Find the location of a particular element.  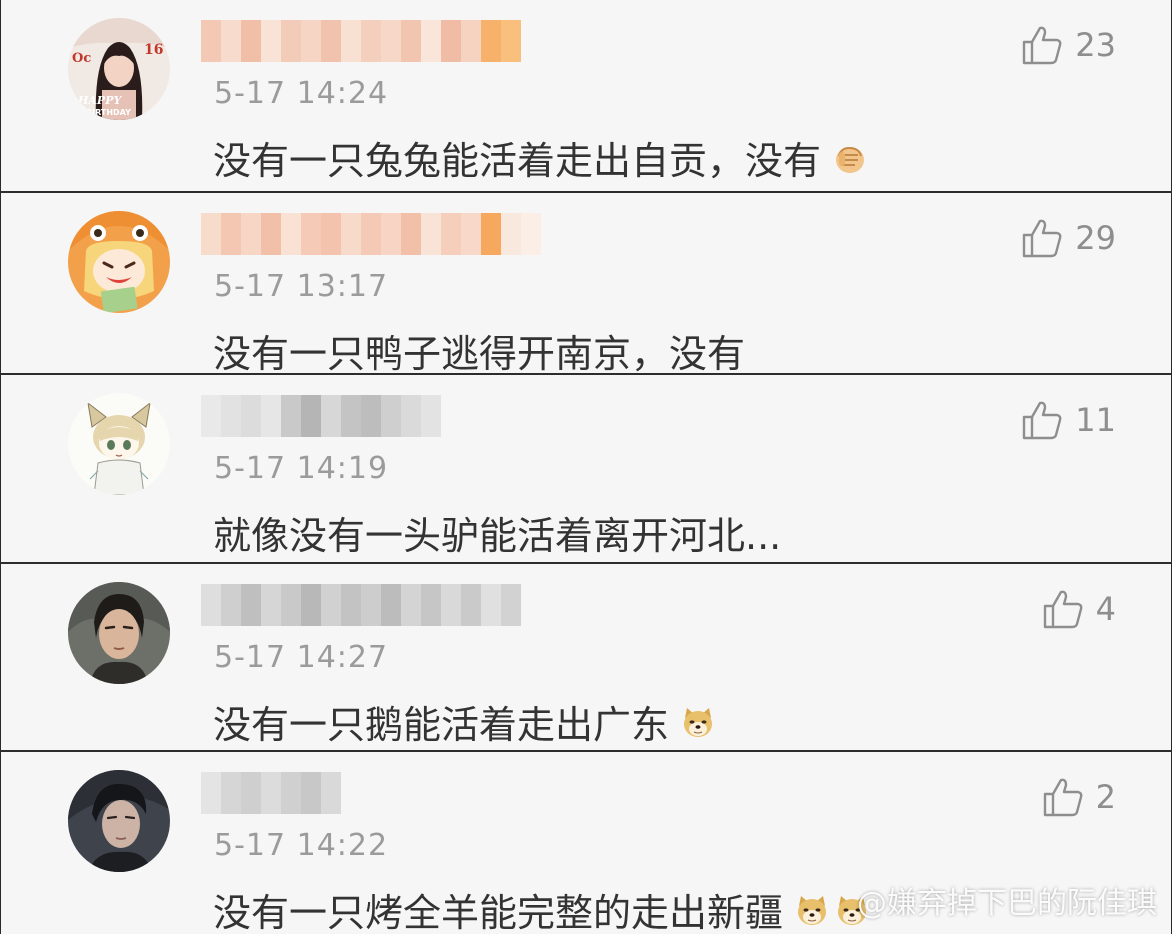

comment-text-body: 没有一只烤全羊能完整的走出新疆 is located at coordinates (498, 912).